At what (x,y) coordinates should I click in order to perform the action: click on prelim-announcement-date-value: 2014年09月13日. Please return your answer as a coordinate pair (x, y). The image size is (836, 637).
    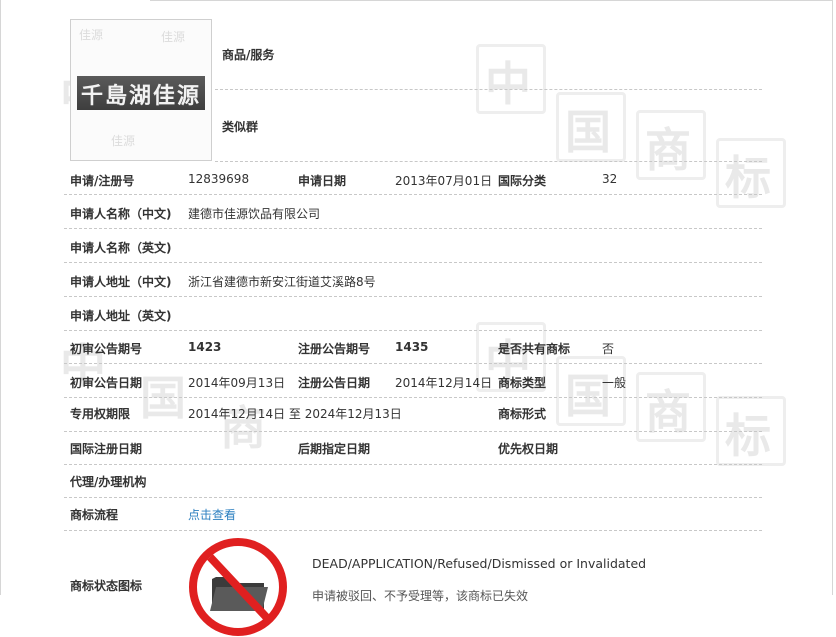
    Looking at the image, I should click on (237, 383).